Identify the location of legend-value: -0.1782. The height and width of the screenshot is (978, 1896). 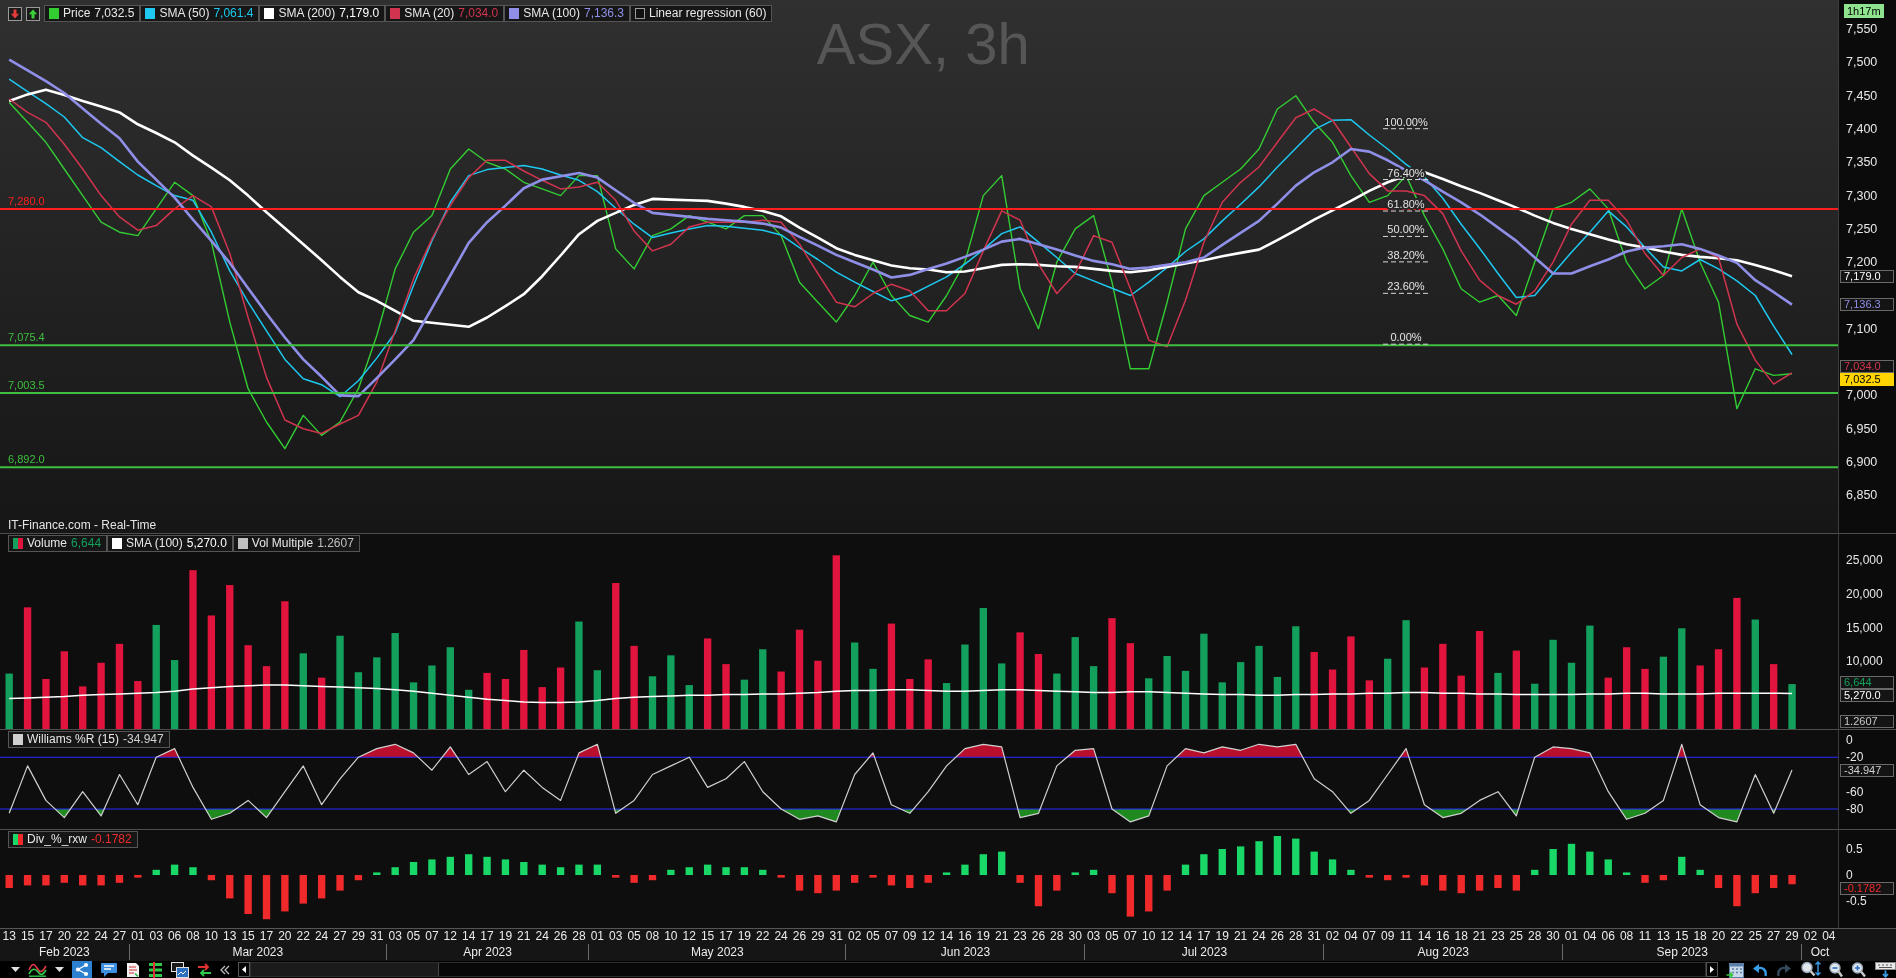
(111, 839).